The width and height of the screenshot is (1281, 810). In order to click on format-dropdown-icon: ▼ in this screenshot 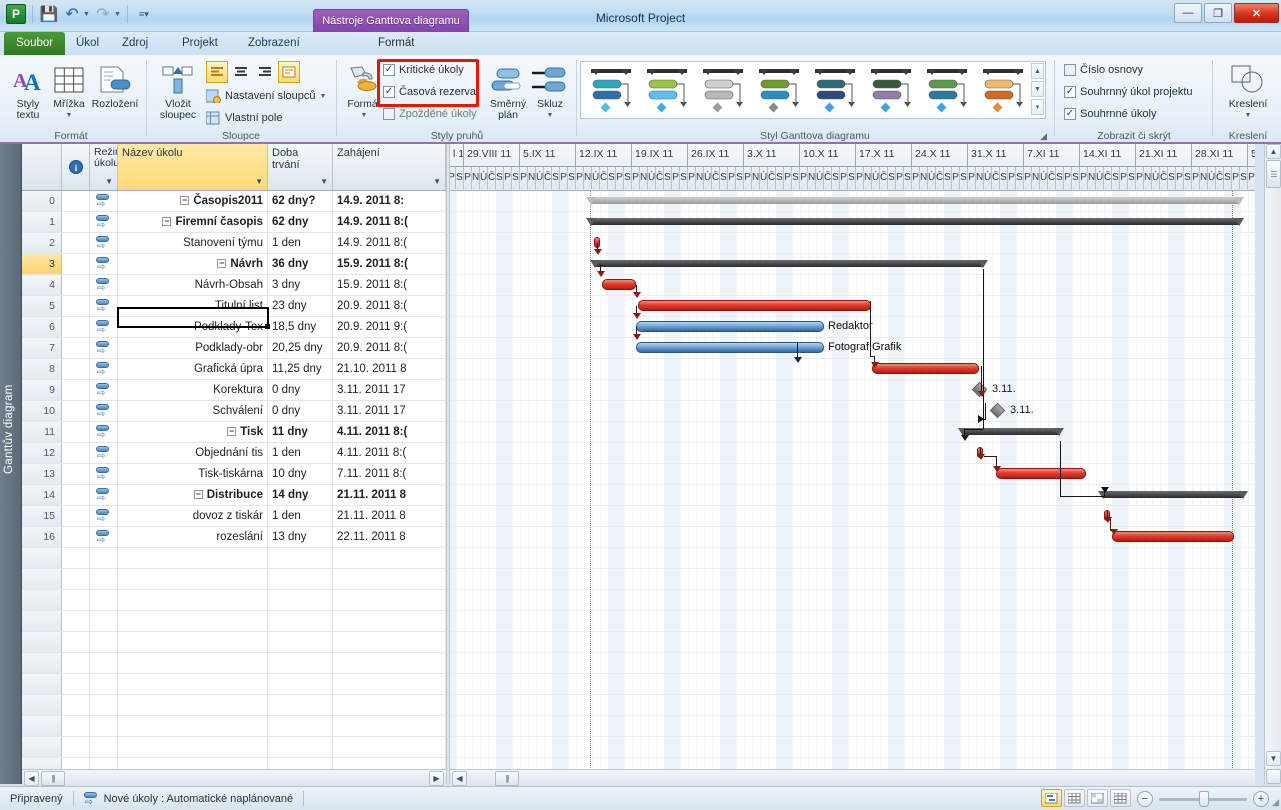, I will do `click(364, 115)`.